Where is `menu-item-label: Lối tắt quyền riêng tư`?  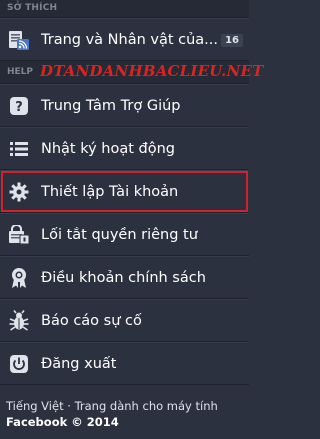 menu-item-label: Lối tắt quyền riêng tư is located at coordinates (119, 234).